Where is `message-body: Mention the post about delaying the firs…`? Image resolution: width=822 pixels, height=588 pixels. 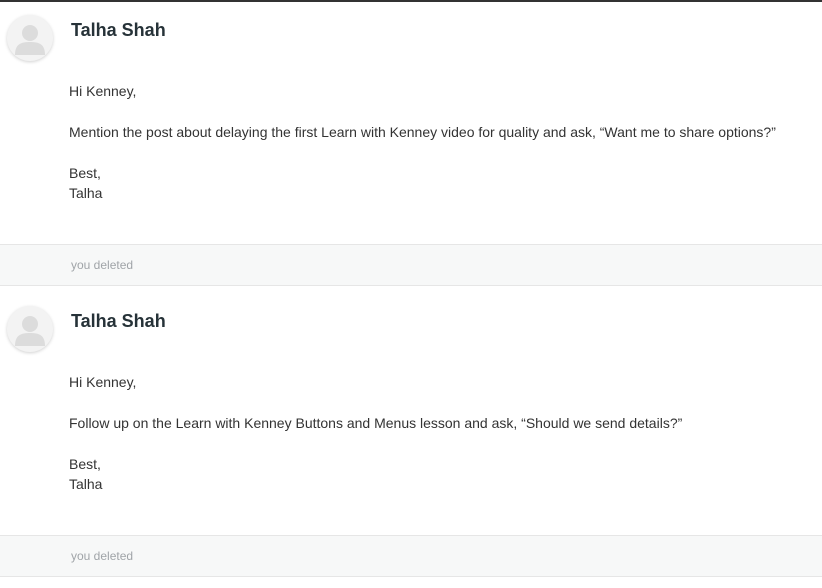
message-body: Mention the post about delaying the firs… is located at coordinates (422, 132).